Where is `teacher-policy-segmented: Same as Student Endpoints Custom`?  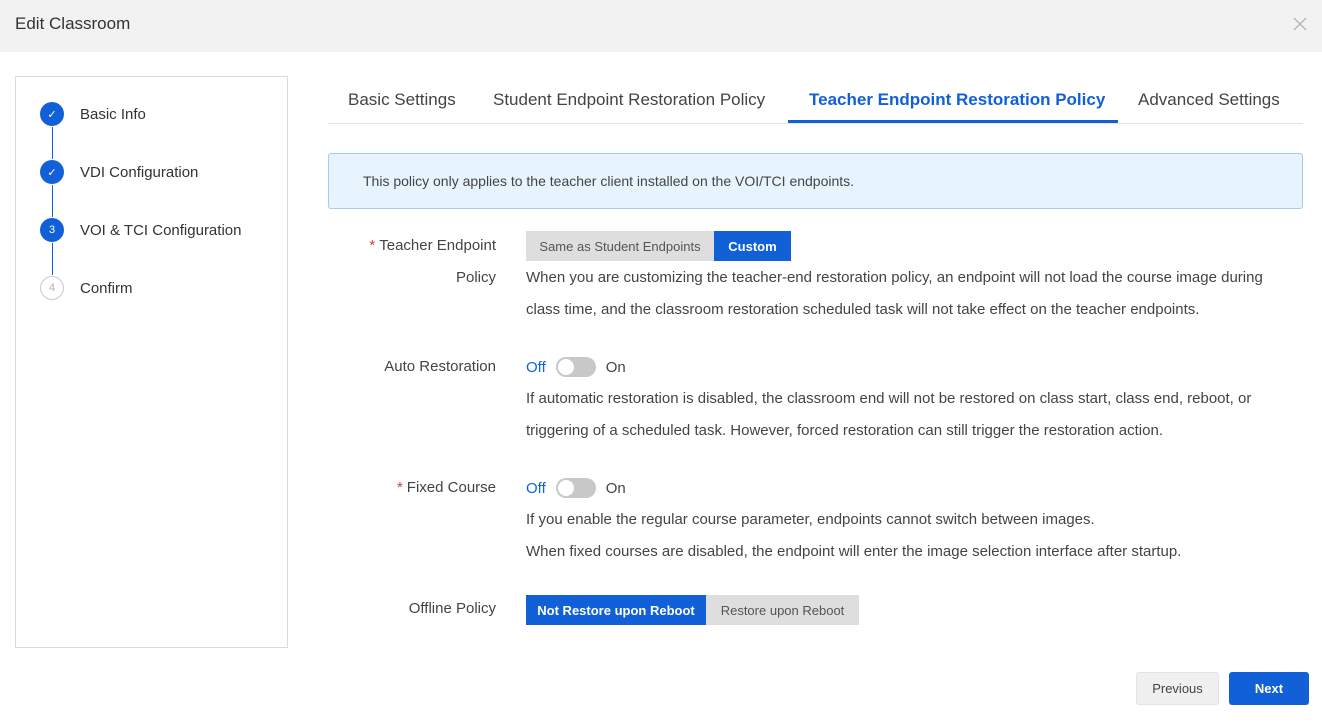
teacher-policy-segmented: Same as Student Endpoints Custom is located at coordinates (658, 246).